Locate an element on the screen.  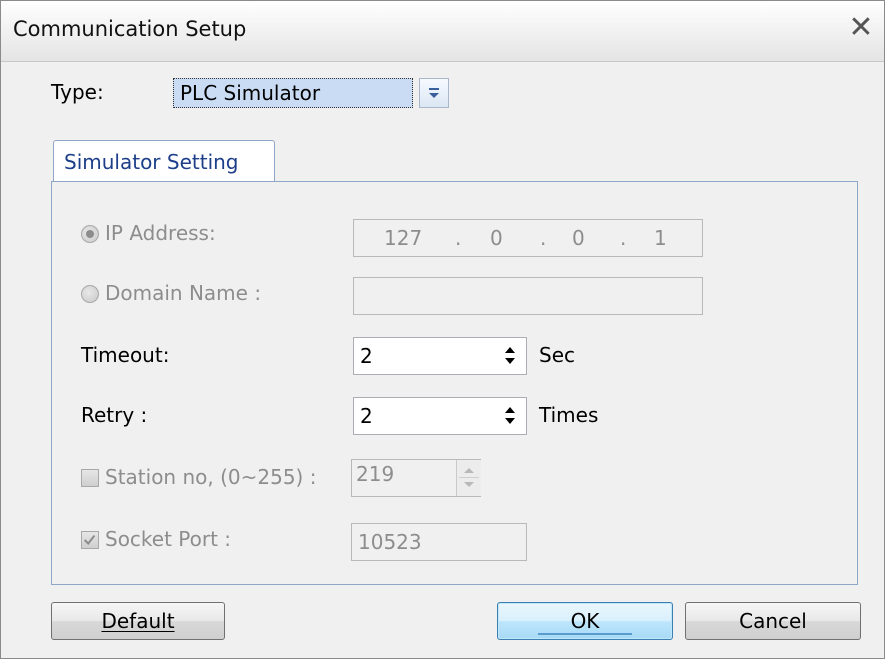
retry-label: Retry : is located at coordinates (114, 415).